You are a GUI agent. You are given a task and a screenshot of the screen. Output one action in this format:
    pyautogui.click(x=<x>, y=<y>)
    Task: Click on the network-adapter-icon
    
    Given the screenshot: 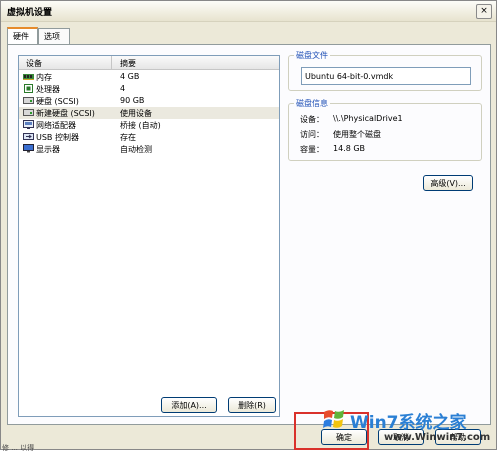 What is the action you would take?
    pyautogui.click(x=28, y=124)
    